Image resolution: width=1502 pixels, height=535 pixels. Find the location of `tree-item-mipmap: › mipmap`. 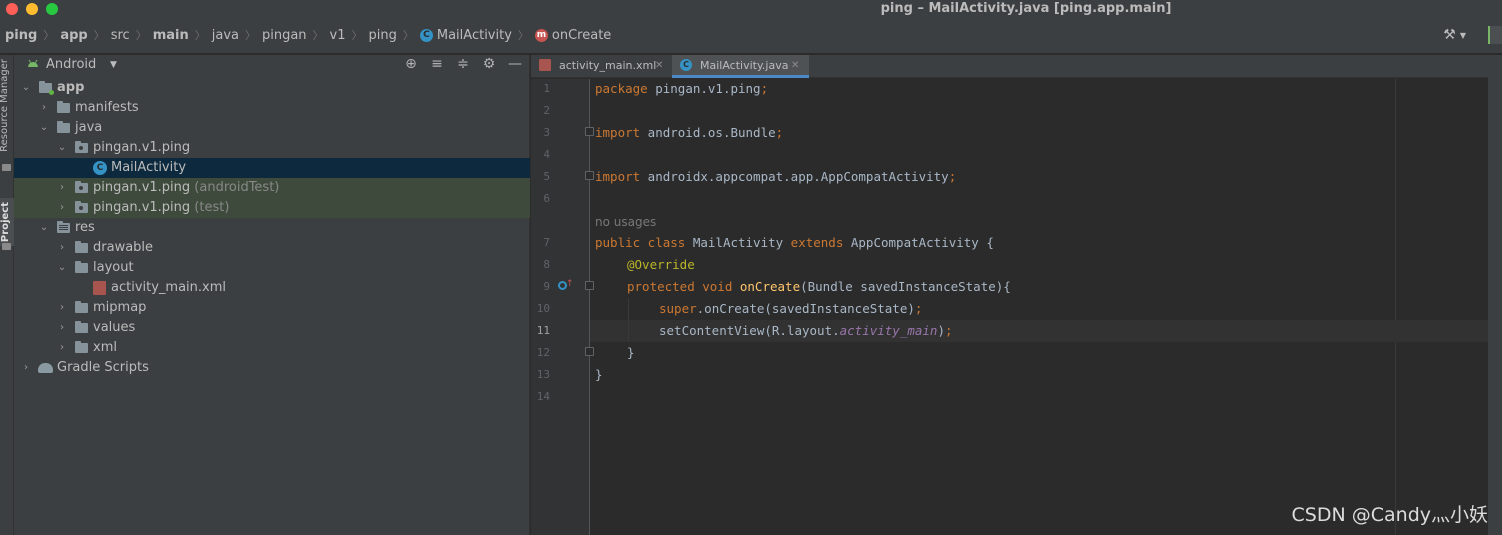

tree-item-mipmap: › mipmap is located at coordinates (272, 308).